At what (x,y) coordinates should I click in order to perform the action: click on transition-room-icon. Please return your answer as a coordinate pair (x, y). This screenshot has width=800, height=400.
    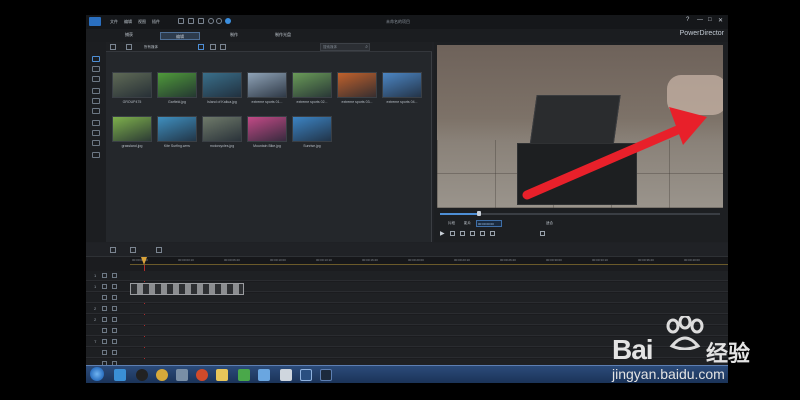
    Looking at the image, I should click on (96, 111).